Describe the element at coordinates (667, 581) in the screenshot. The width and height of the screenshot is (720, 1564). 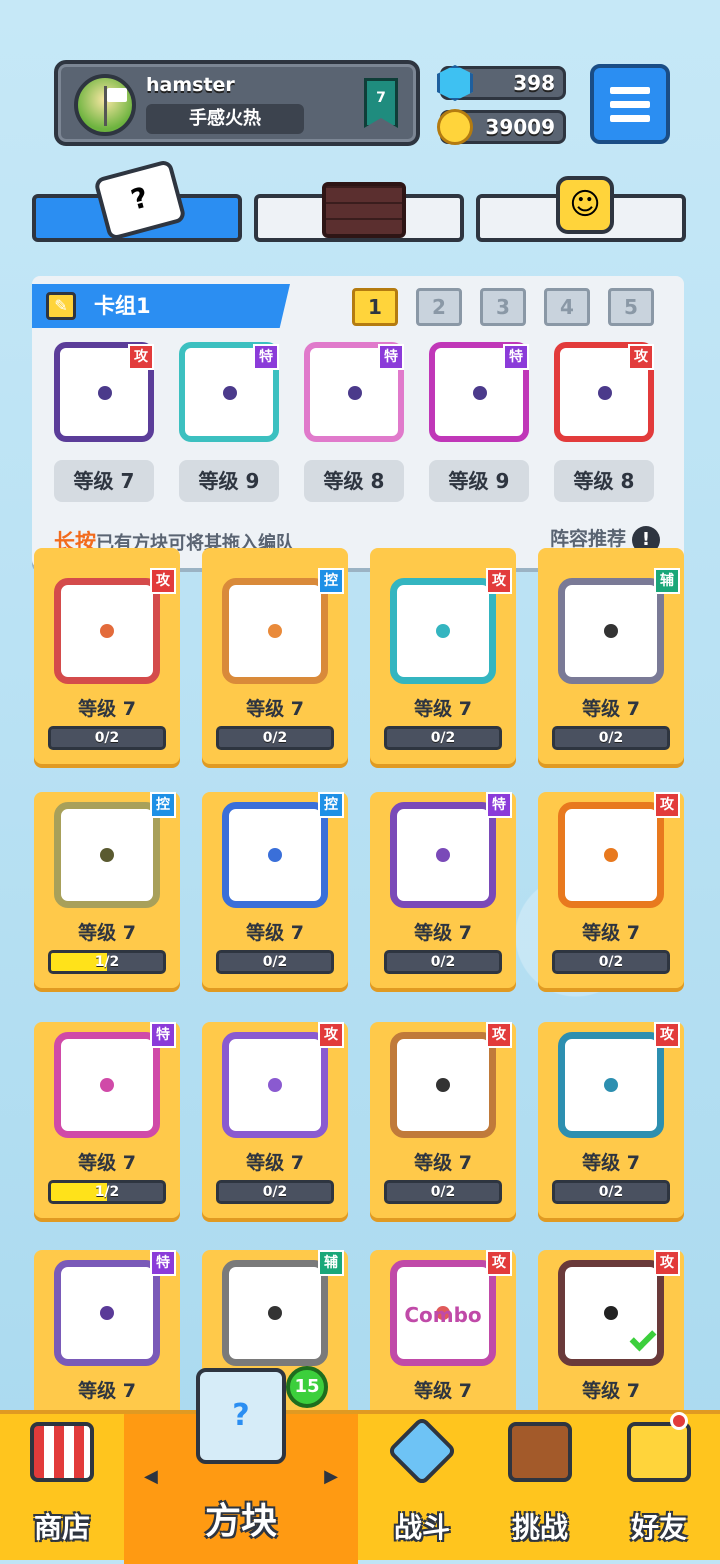
I see `card-type-tag: 辅` at that location.